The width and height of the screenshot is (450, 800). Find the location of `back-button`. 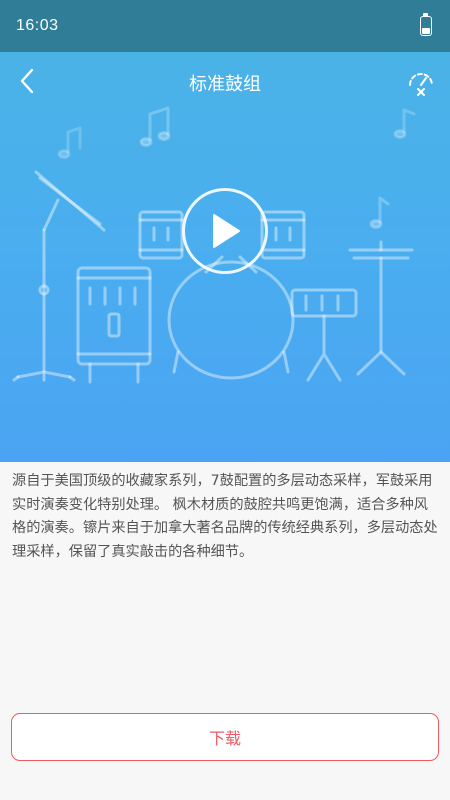

back-button is located at coordinates (27, 81).